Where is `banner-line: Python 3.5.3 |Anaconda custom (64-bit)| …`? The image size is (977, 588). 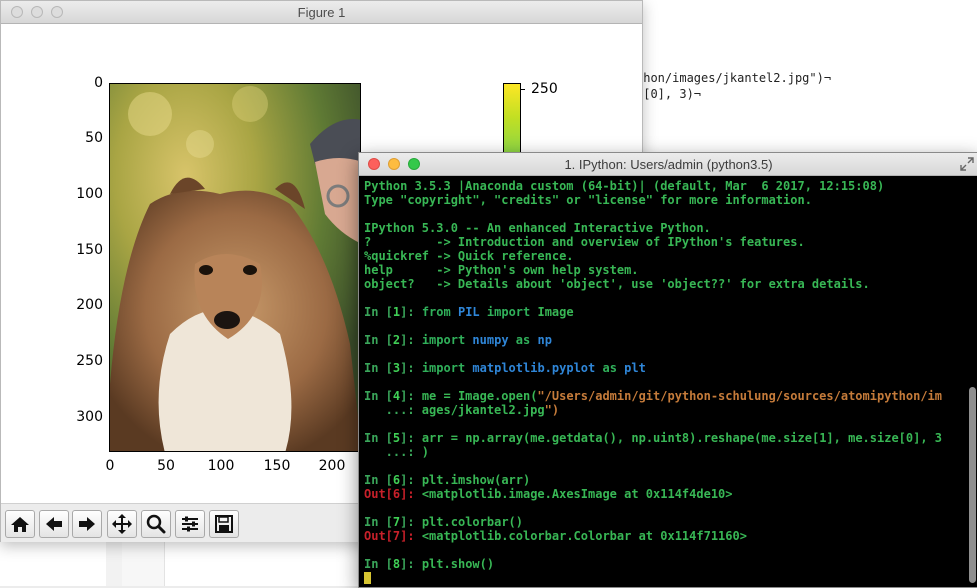
banner-line: Python 3.5.3 |Anaconda custom (64-bit)| … is located at coordinates (624, 186).